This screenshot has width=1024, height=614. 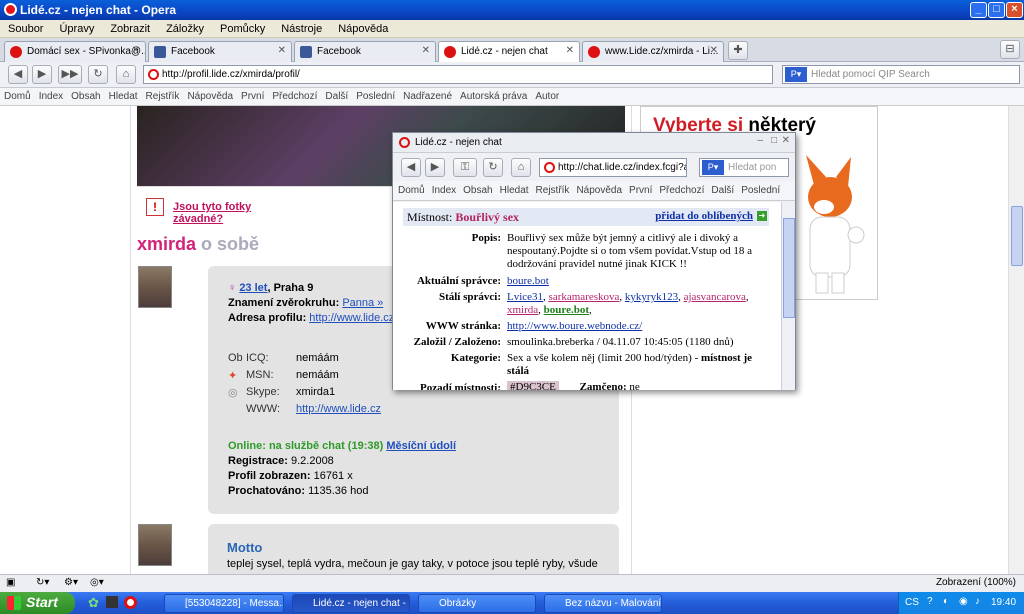 I want to click on admin-link: boure.bot, so click(x=528, y=281).